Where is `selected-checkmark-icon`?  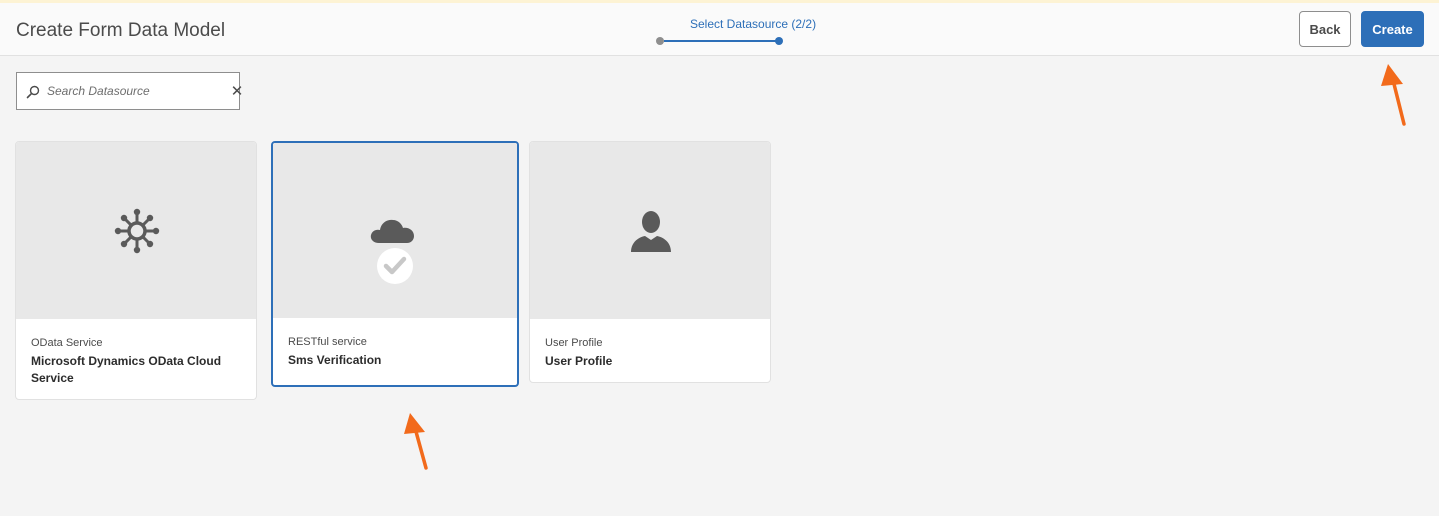 selected-checkmark-icon is located at coordinates (395, 266).